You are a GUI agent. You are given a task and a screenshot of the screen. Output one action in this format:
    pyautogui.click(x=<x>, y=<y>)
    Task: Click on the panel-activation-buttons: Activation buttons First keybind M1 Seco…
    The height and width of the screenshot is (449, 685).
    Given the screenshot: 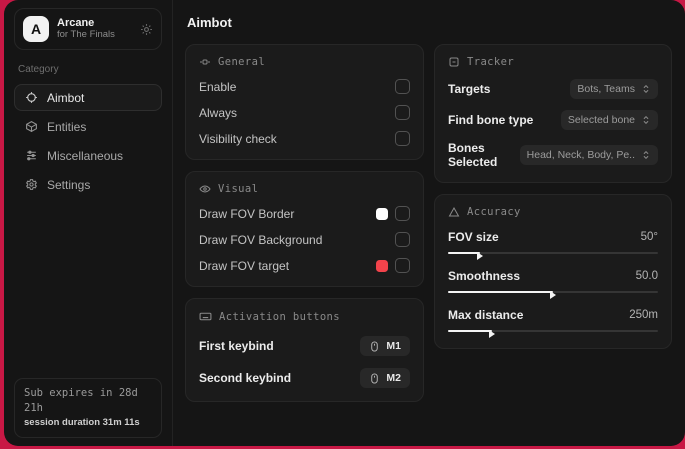 What is the action you would take?
    pyautogui.click(x=304, y=350)
    